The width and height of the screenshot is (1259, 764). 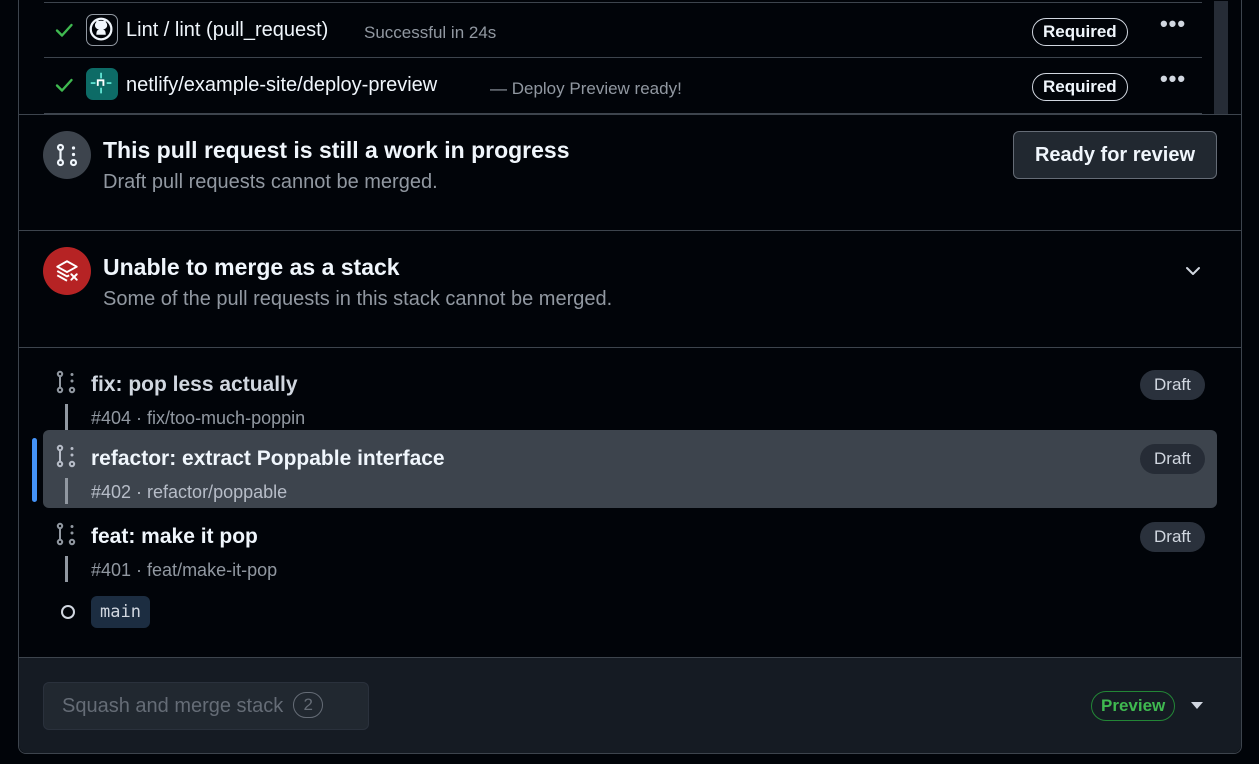 I want to click on pr-title: refactor: extract Poppable interface, so click(x=268, y=459).